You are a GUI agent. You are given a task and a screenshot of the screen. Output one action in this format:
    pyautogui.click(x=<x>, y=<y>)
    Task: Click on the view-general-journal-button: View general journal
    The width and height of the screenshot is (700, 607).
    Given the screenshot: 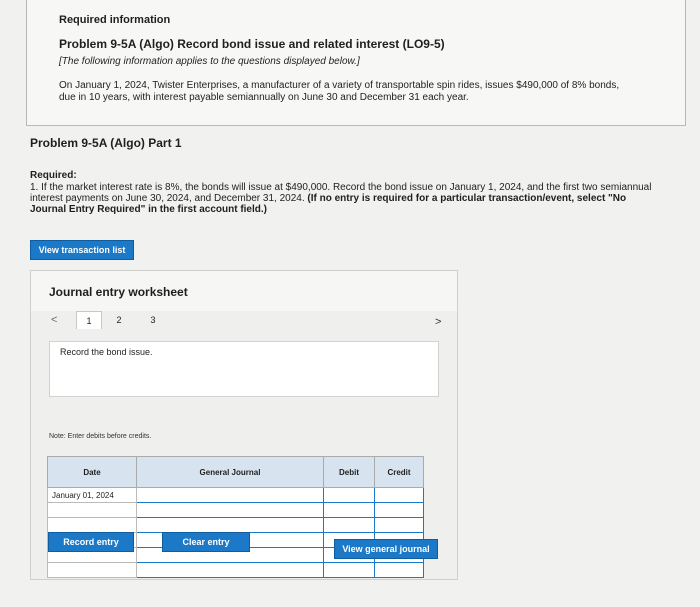 What is the action you would take?
    pyautogui.click(x=386, y=549)
    